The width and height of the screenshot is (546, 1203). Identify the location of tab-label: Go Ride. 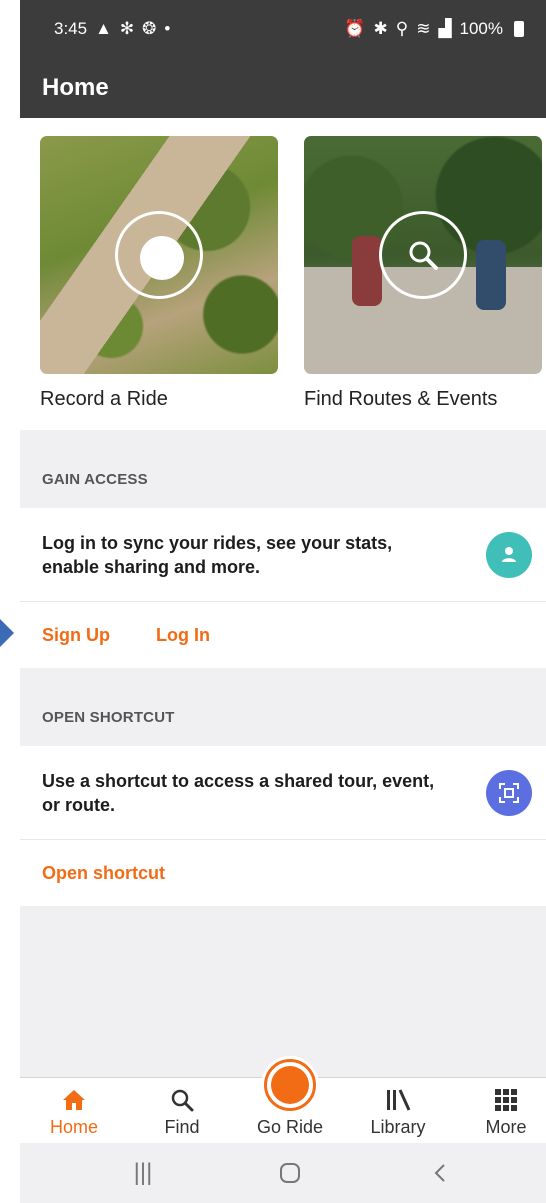
(290, 1127).